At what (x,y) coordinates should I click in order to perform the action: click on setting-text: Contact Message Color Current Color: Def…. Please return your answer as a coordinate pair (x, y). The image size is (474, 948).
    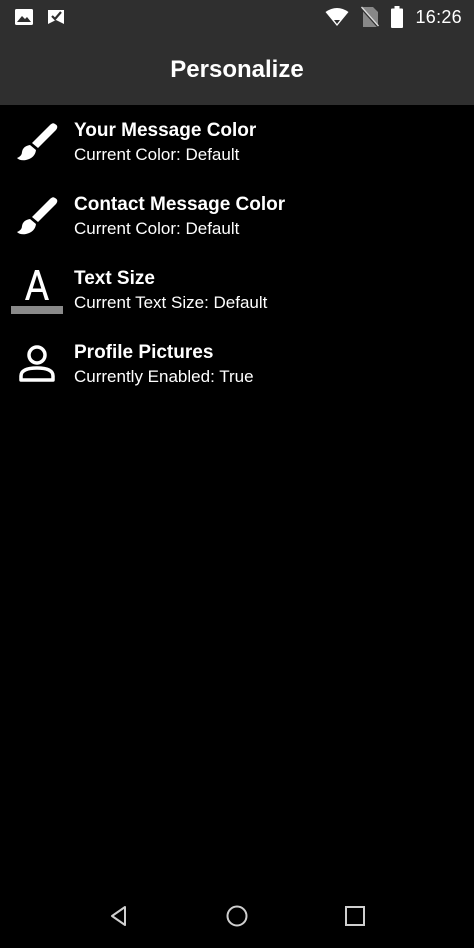
    Looking at the image, I should click on (179, 216).